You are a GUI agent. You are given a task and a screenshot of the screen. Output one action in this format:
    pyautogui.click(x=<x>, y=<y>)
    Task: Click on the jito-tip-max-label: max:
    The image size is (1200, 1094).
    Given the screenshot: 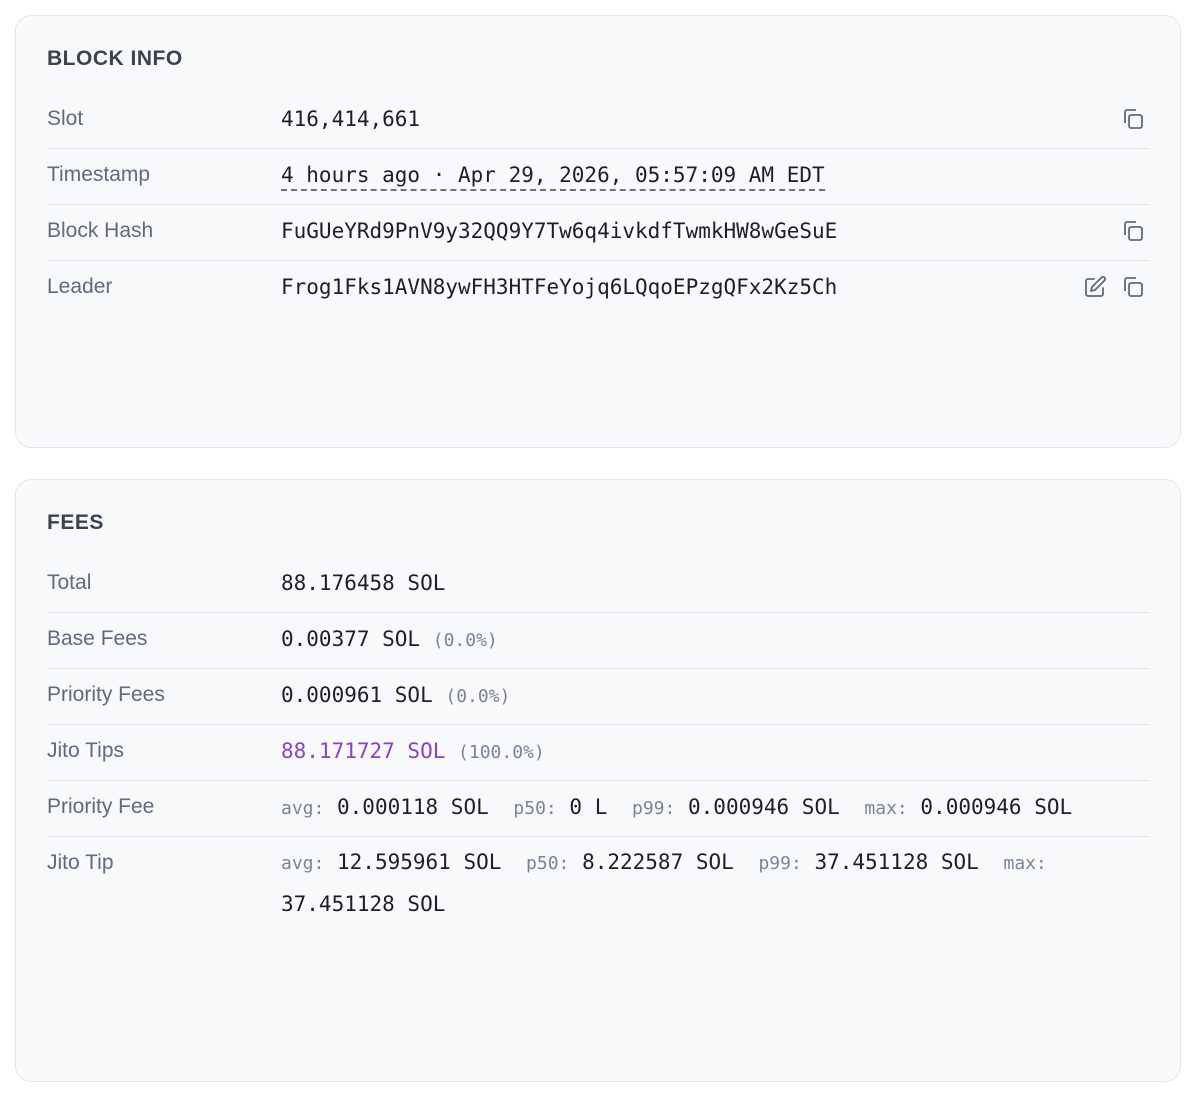 What is the action you would take?
    pyautogui.click(x=1025, y=863)
    